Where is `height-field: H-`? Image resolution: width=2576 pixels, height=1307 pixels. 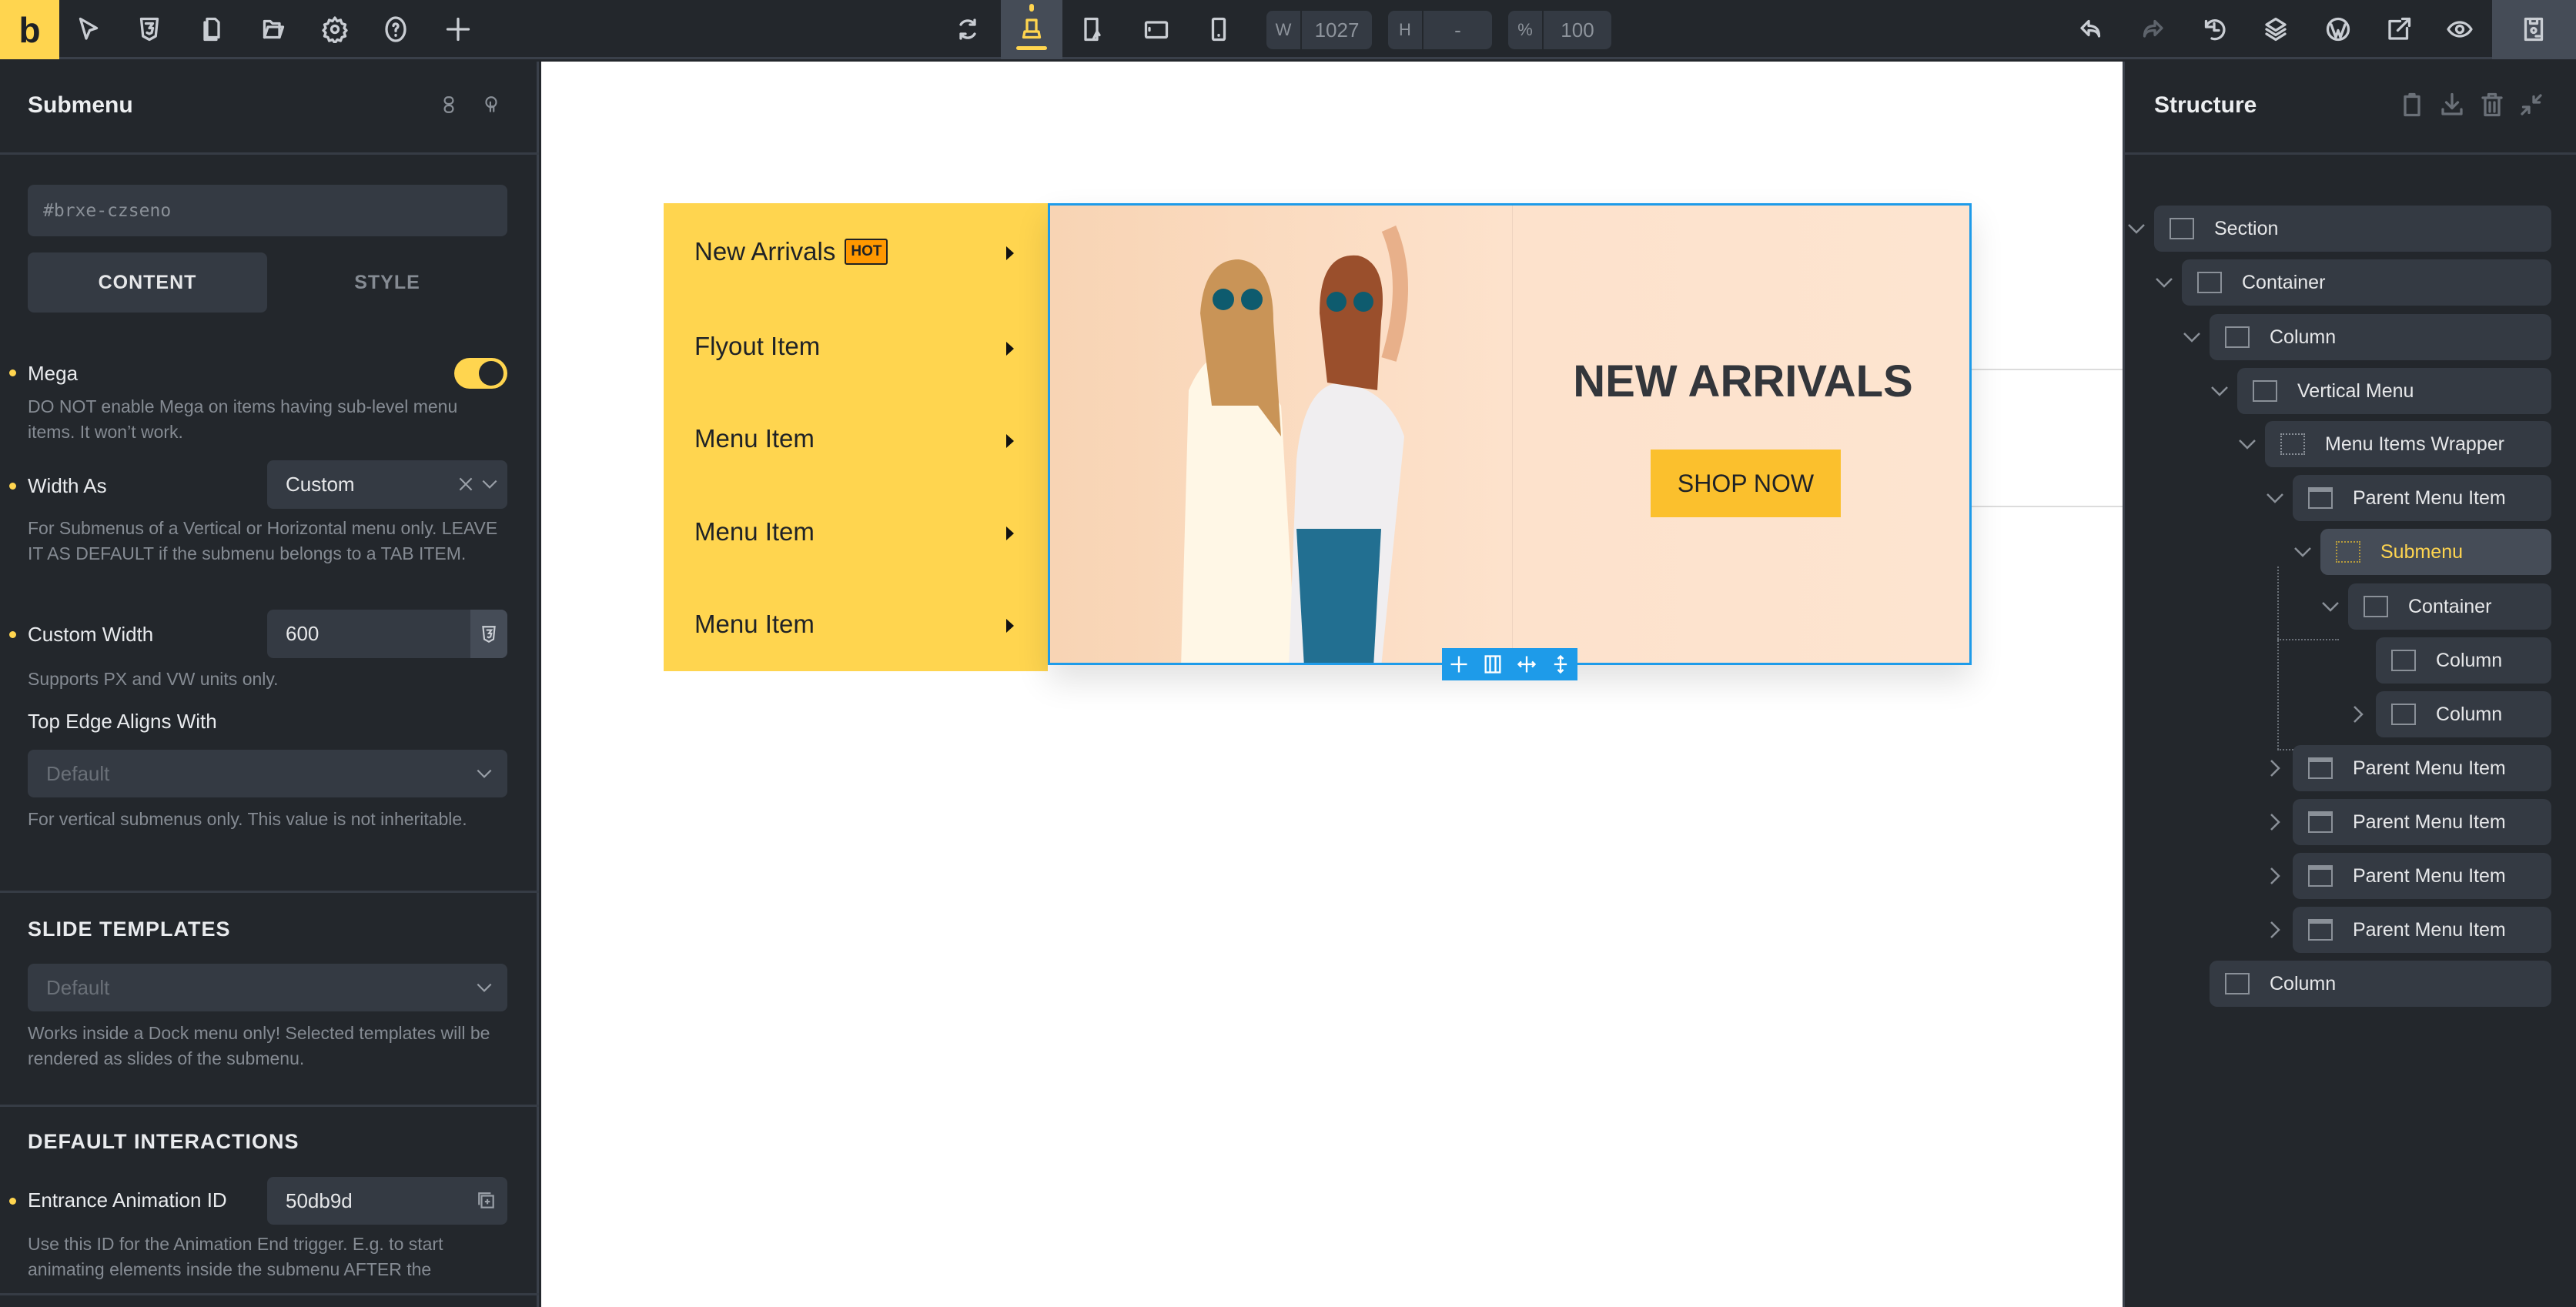
height-field: H- is located at coordinates (1440, 30).